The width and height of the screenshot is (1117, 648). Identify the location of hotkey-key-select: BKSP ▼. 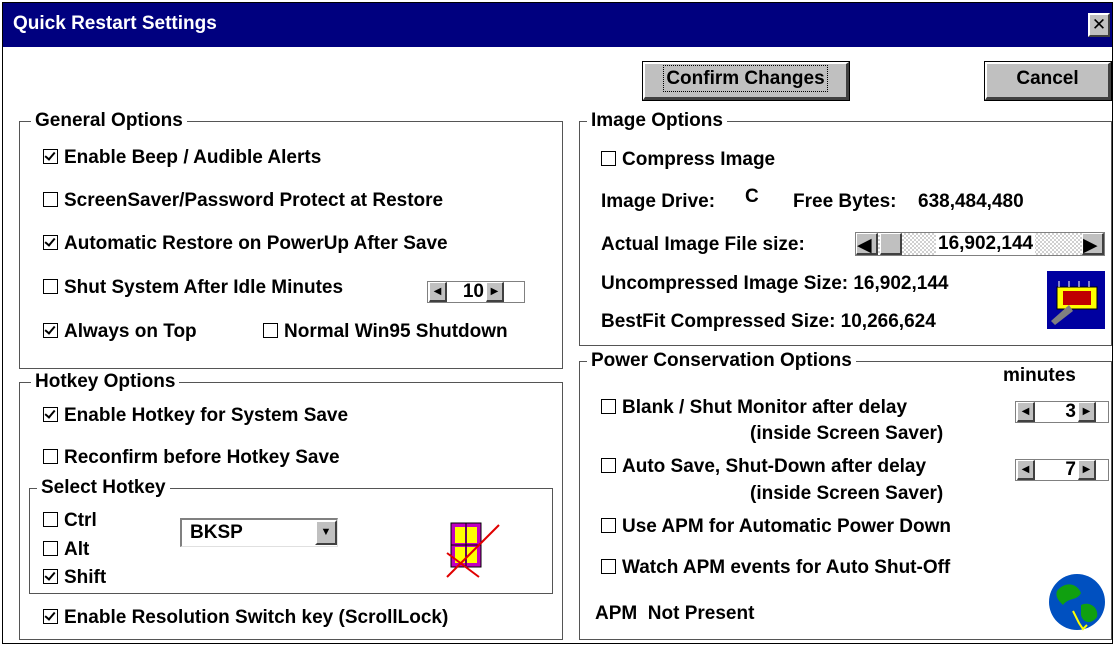
(259, 532).